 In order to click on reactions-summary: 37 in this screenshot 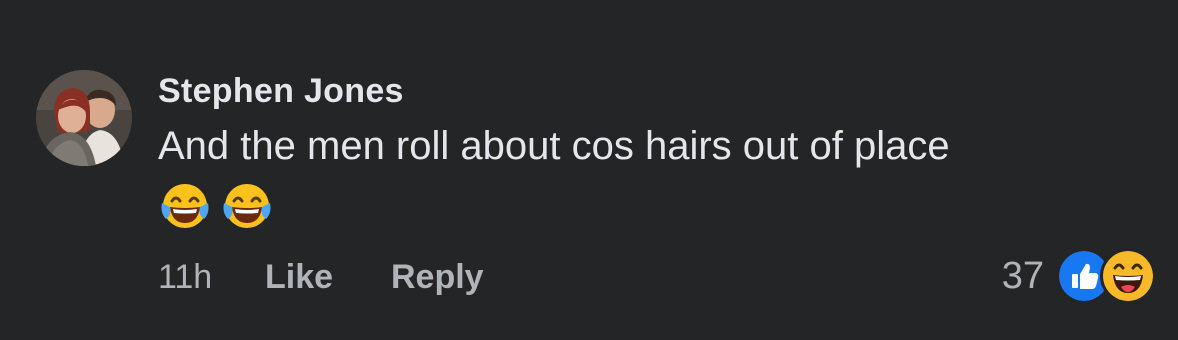, I will do `click(1078, 276)`.